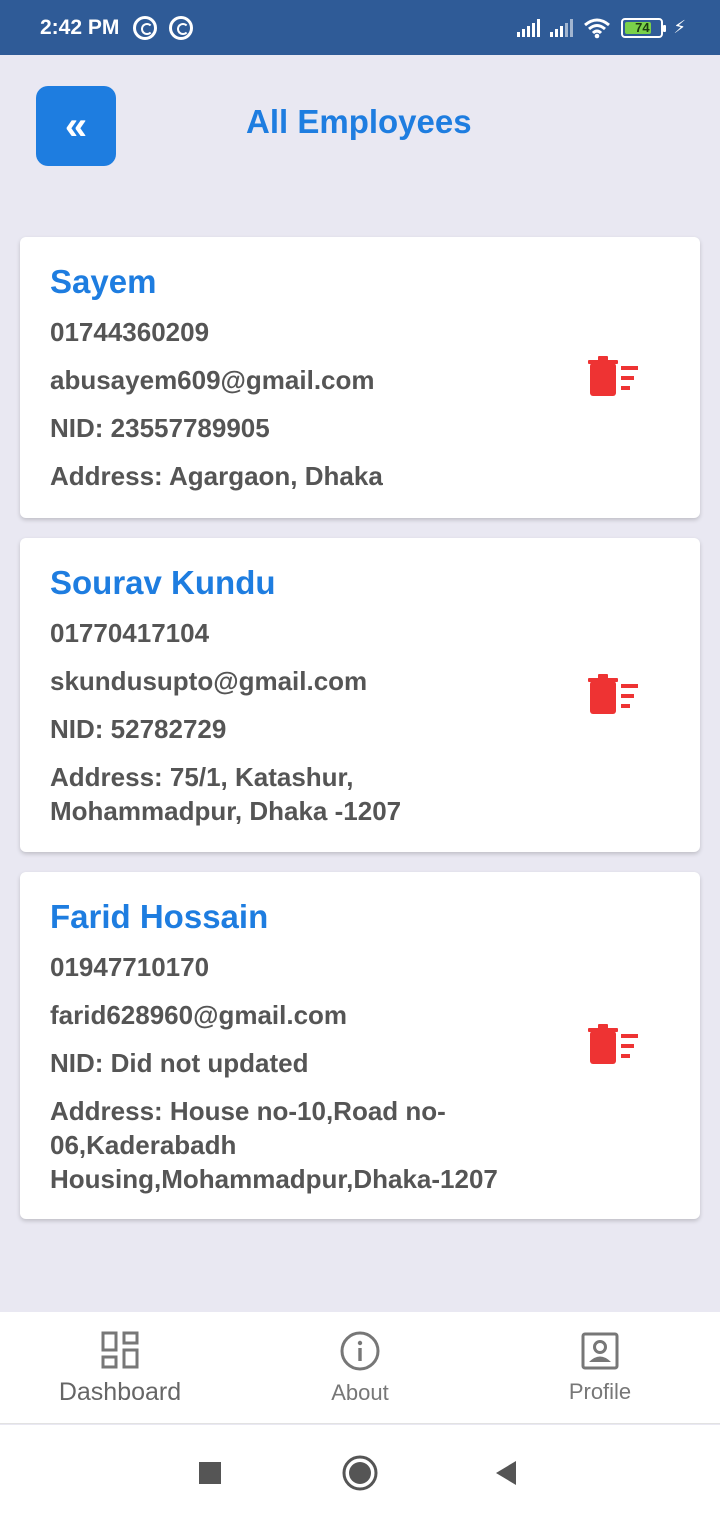  Describe the element at coordinates (359, 121) in the screenshot. I see `page-title: All Employees` at that location.